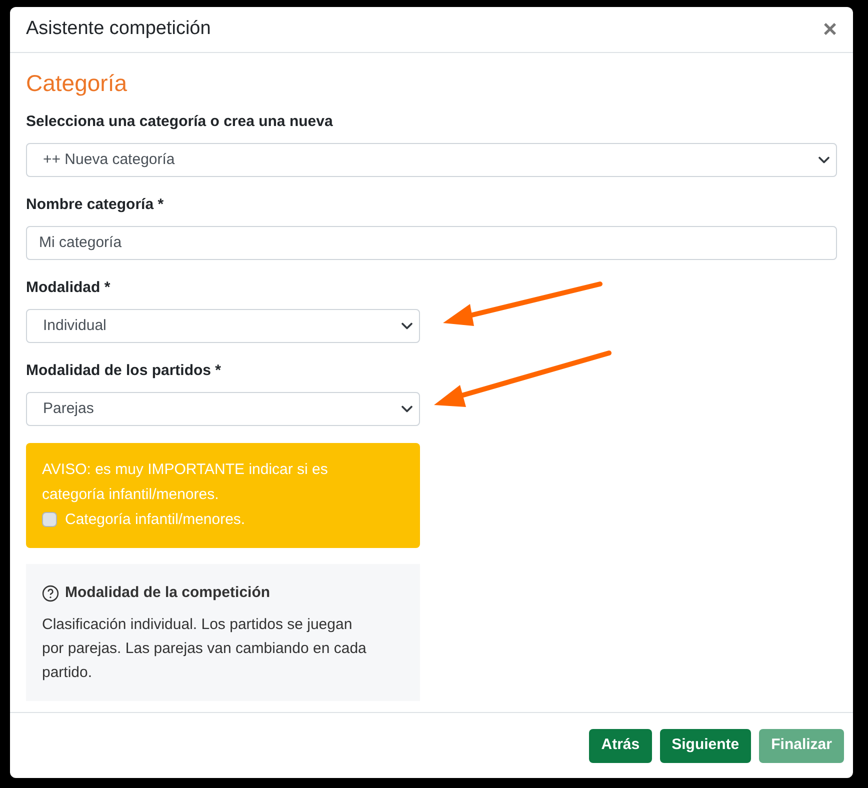  I want to click on footer-button: Atrás, so click(620, 745).